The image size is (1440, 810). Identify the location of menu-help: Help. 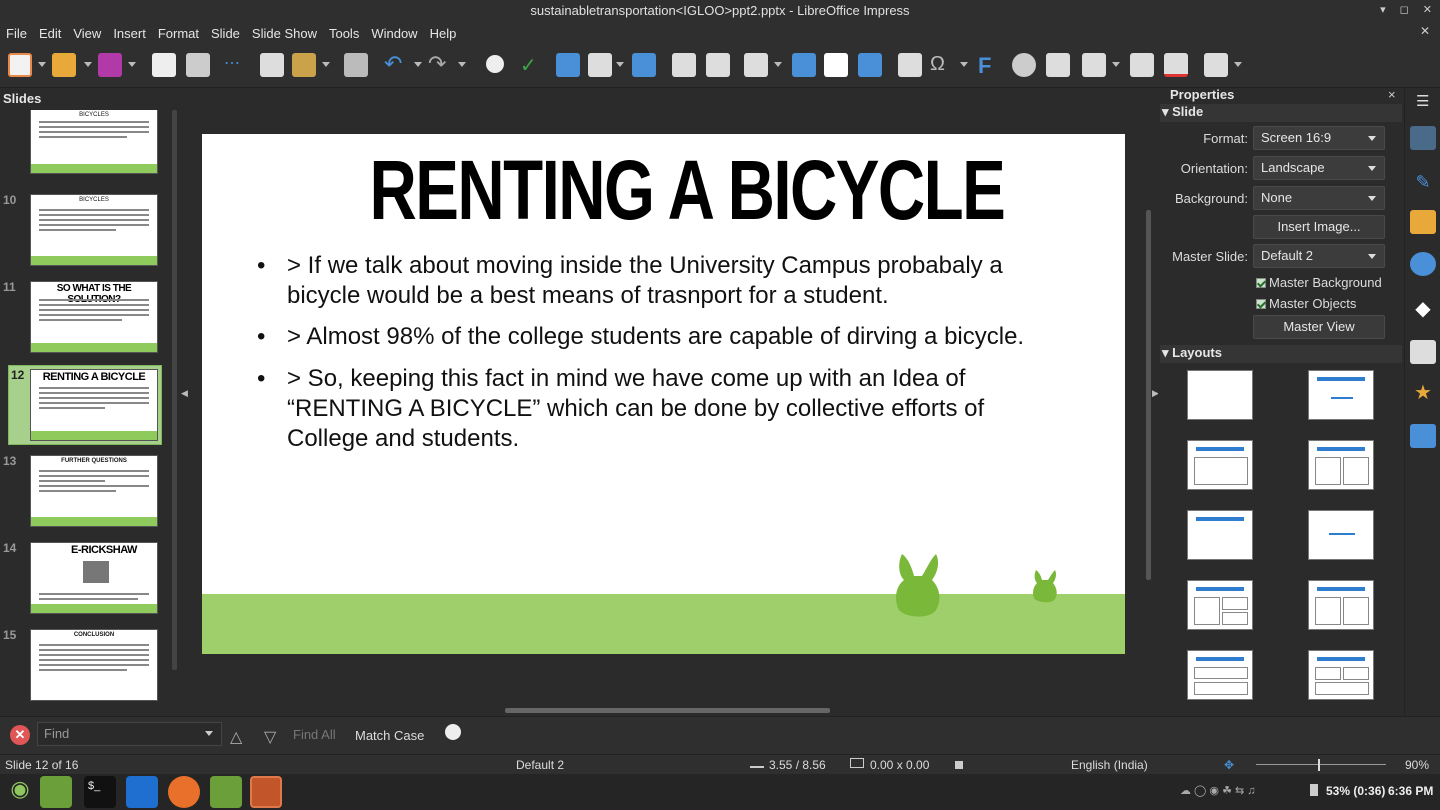
(443, 33).